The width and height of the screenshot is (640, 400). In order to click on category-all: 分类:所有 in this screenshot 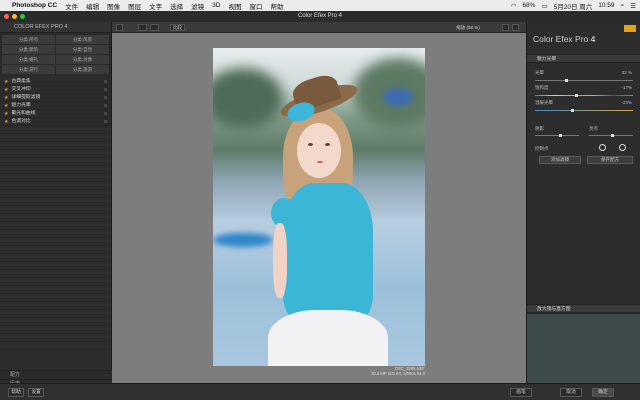, I will do `click(28, 39)`.